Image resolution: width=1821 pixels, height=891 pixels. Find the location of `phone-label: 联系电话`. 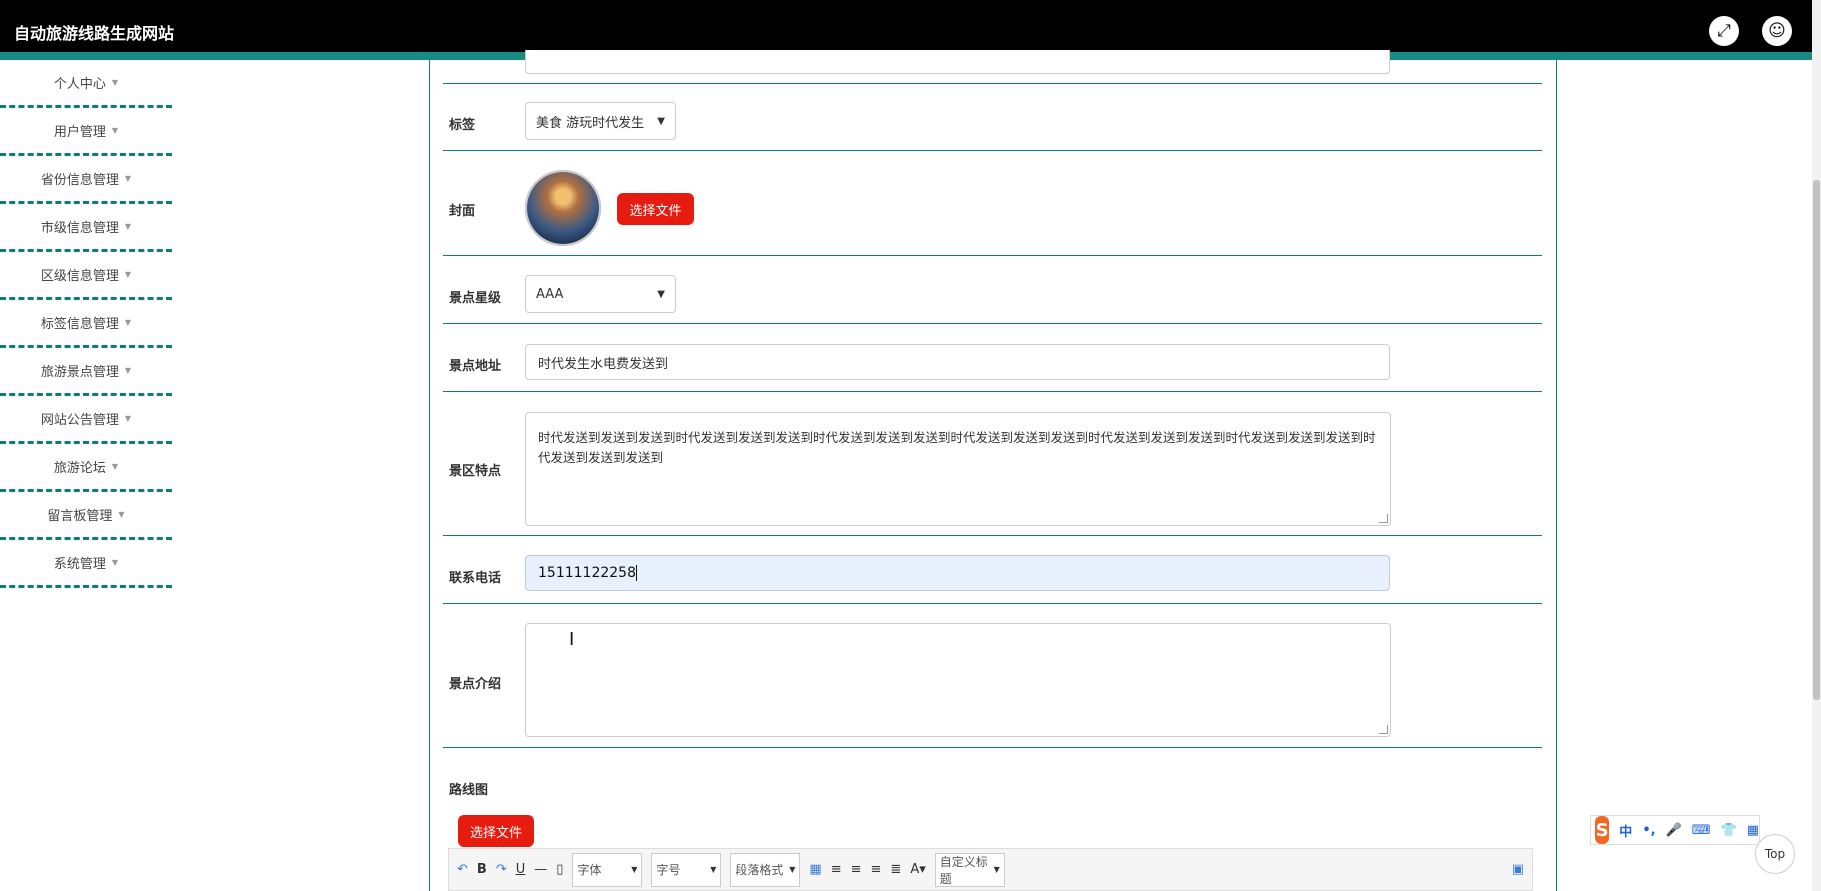

phone-label: 联系电话 is located at coordinates (475, 578).